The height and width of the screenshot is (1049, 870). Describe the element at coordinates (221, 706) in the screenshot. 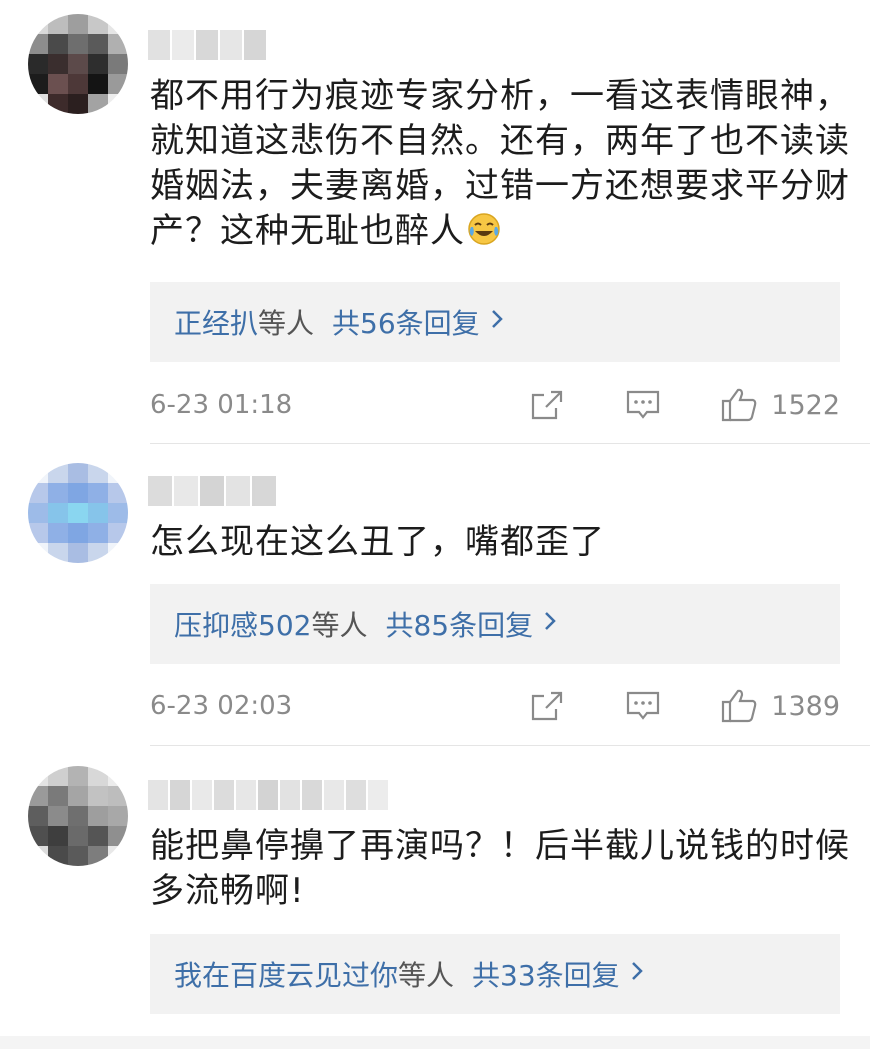

I see `timestamp: 6-23 02:03` at that location.